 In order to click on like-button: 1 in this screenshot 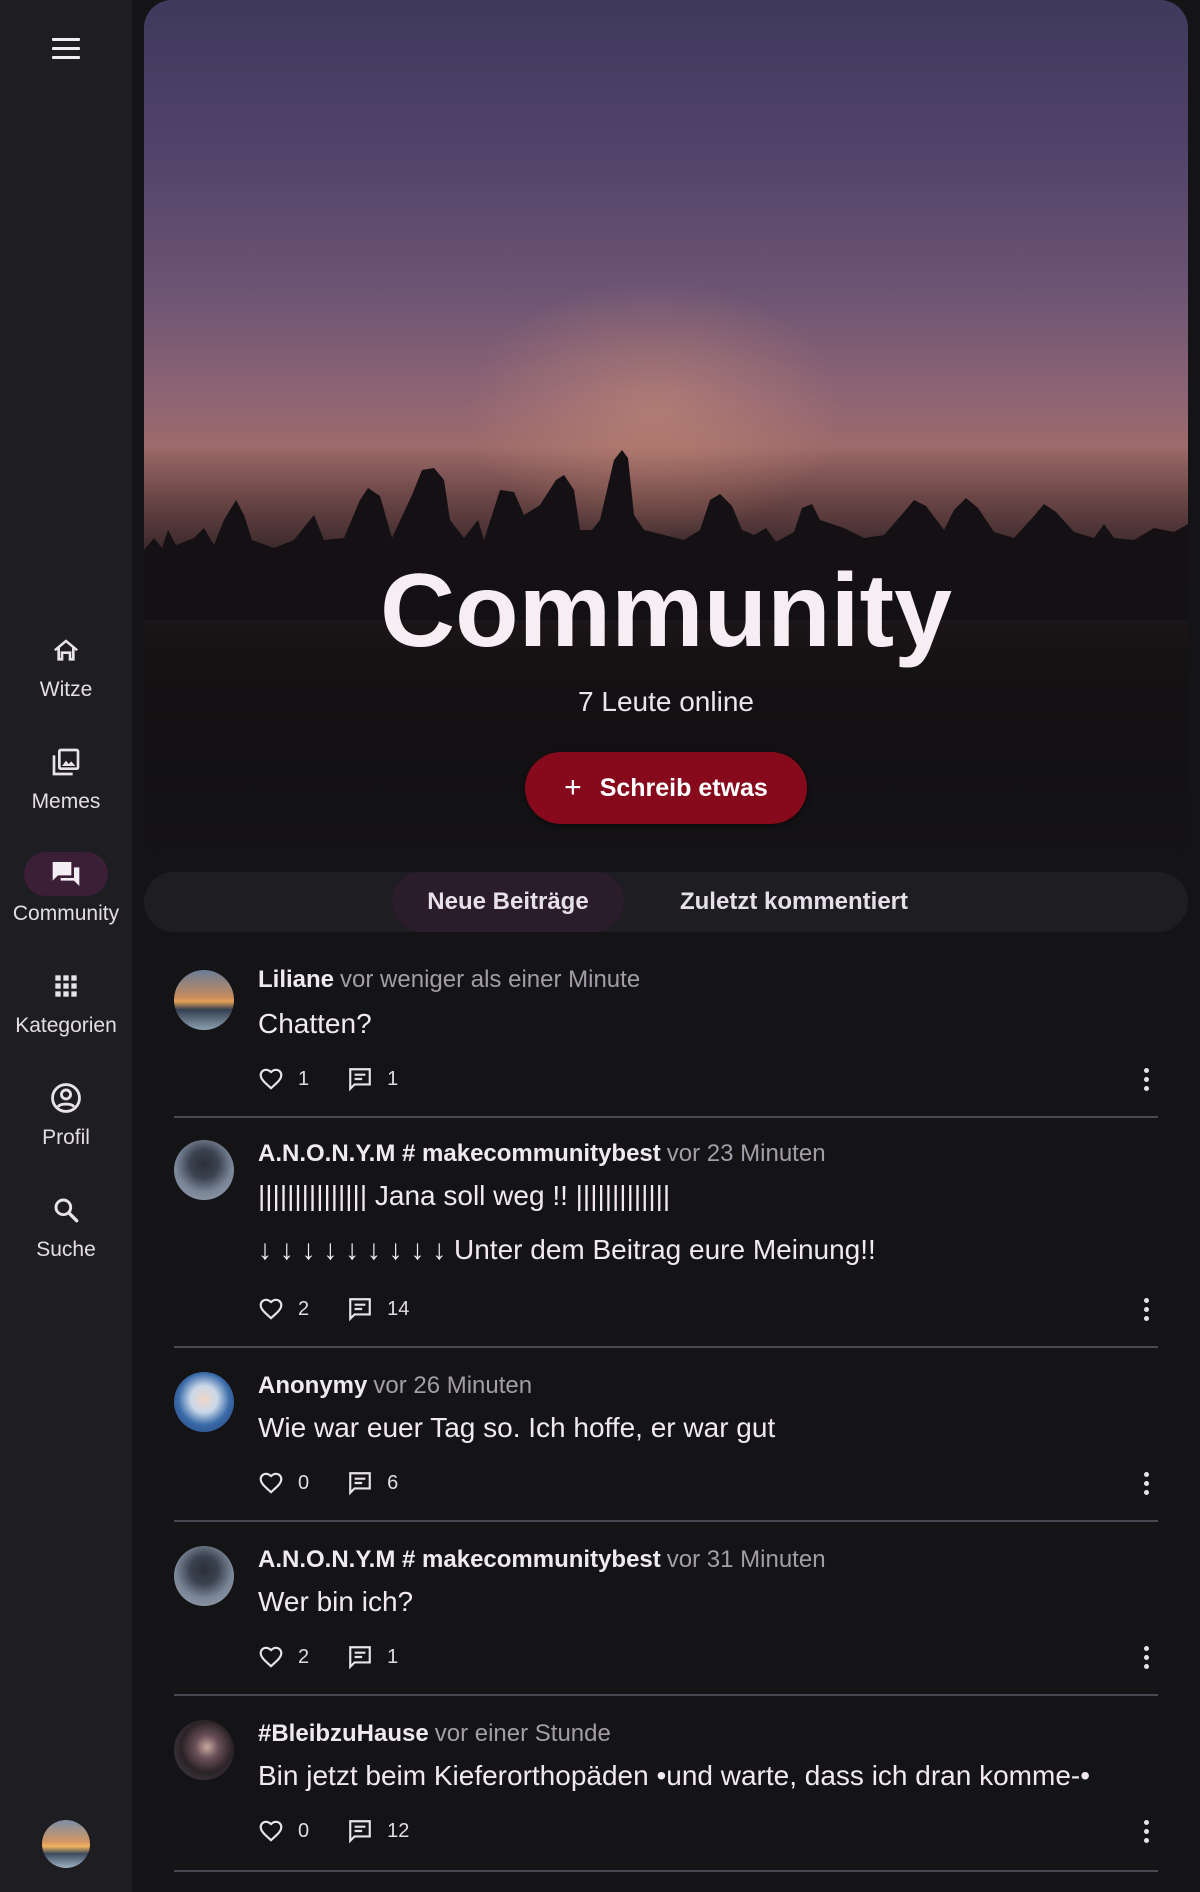, I will do `click(283, 1079)`.